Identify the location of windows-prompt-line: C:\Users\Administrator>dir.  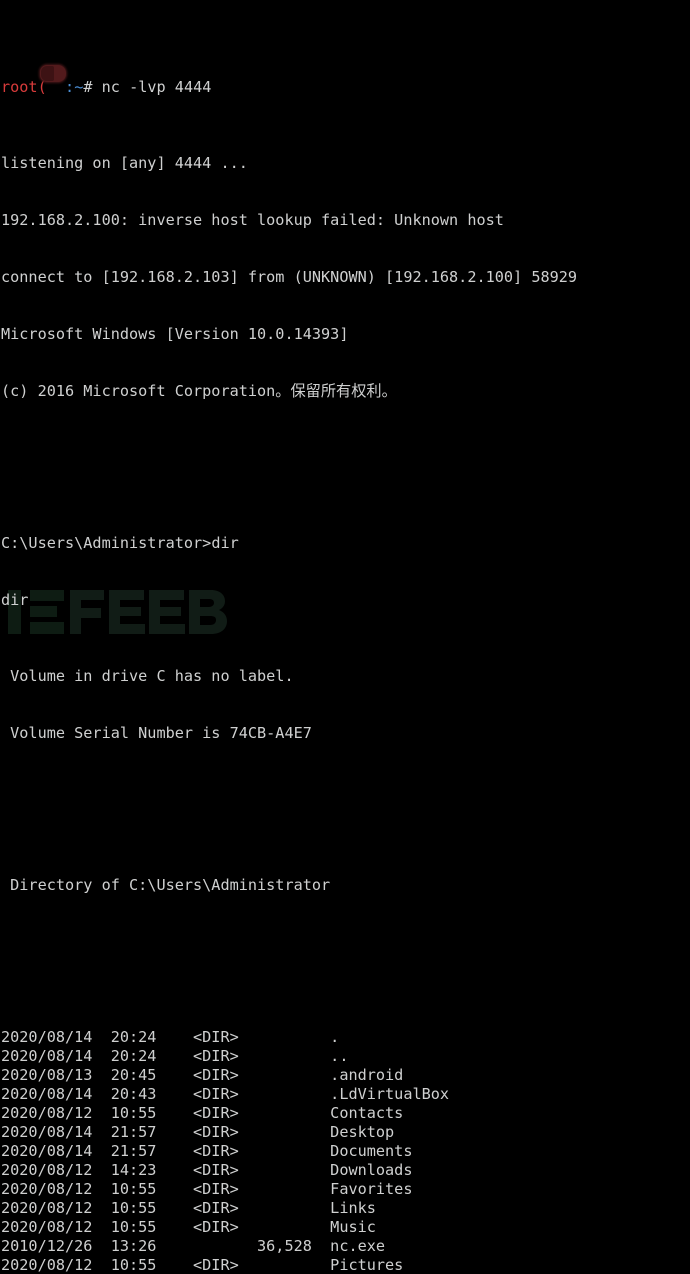
(345, 543).